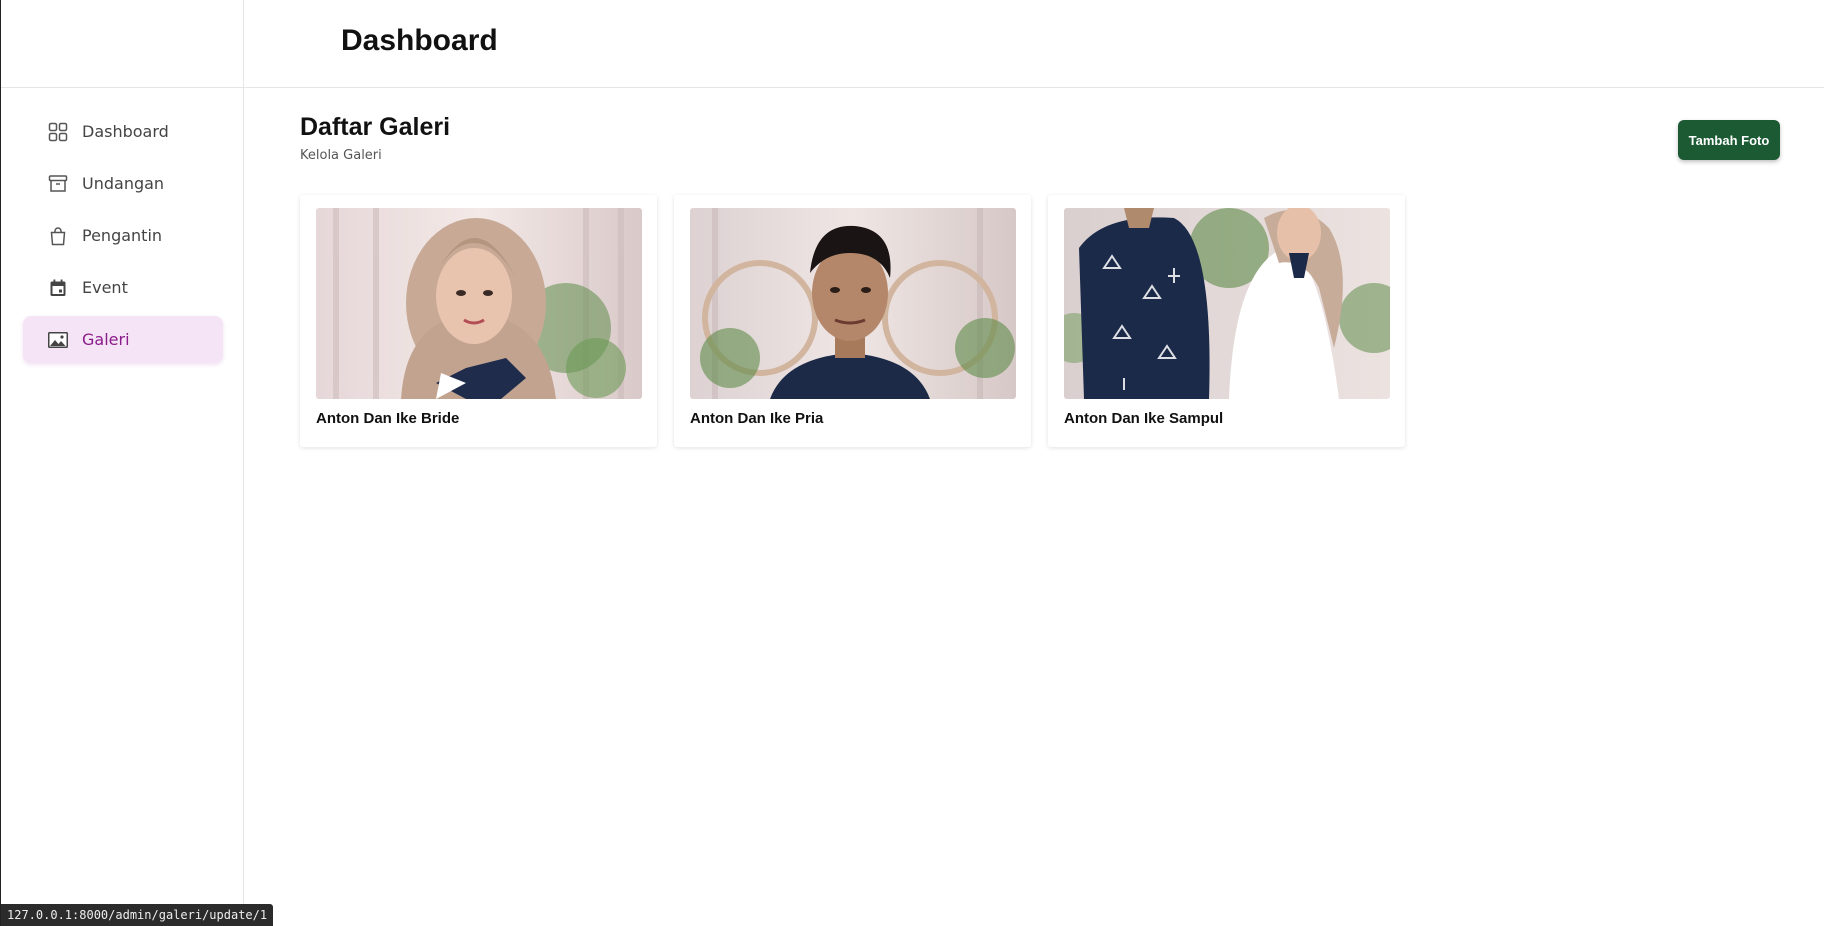  What do you see at coordinates (419, 40) in the screenshot?
I see `header-title: Dashboard` at bounding box center [419, 40].